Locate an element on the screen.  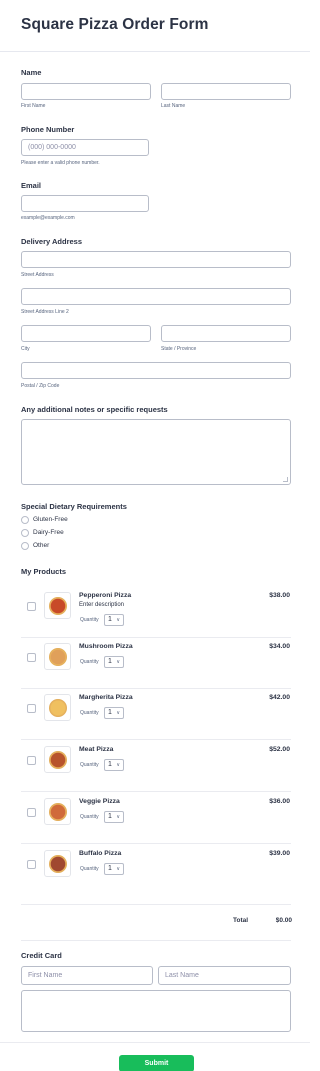
cc-first-name-placeholder: First Name is located at coordinates (45, 975).